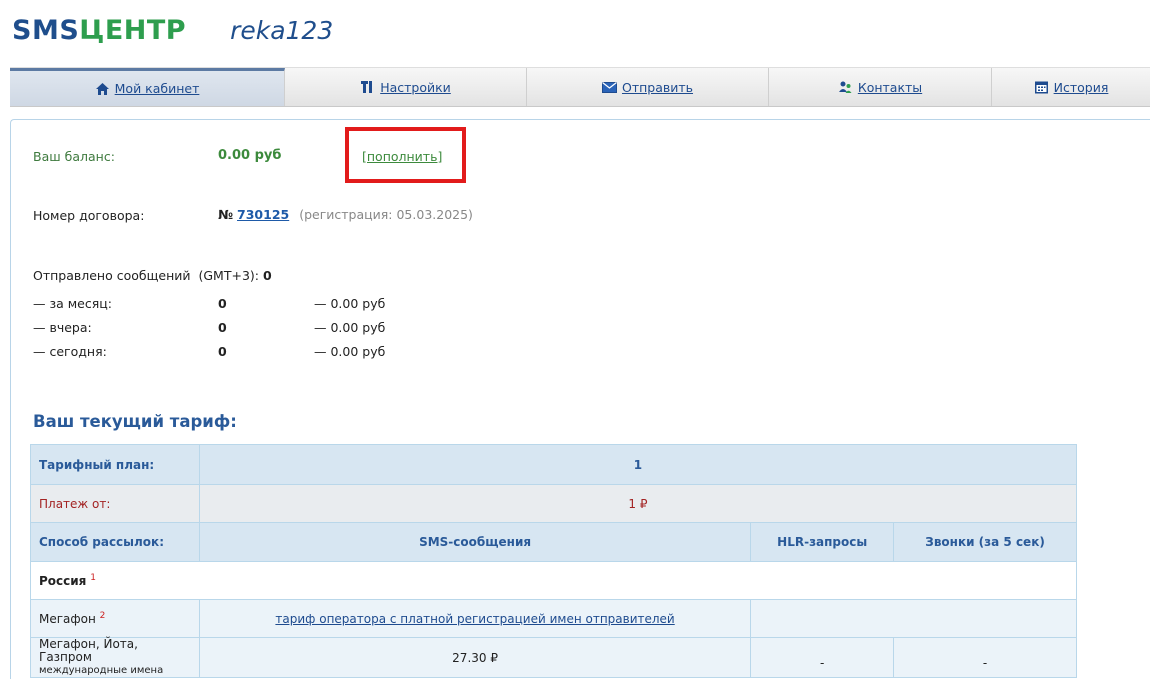  I want to click on sent-month-count: 0, so click(222, 303).